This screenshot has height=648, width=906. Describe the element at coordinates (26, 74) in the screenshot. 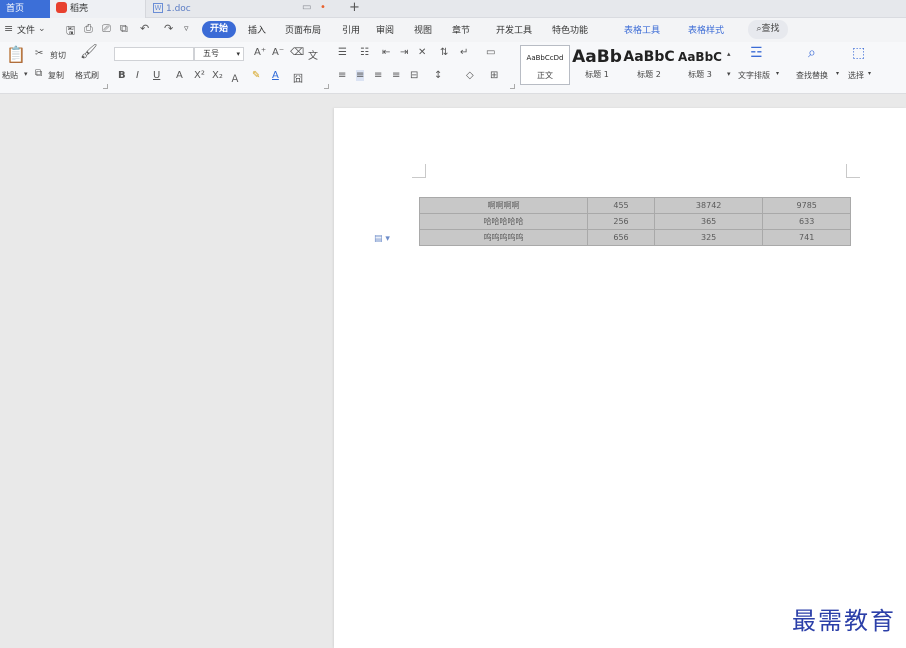

I see `paste-dropdown-icon: ▾` at that location.